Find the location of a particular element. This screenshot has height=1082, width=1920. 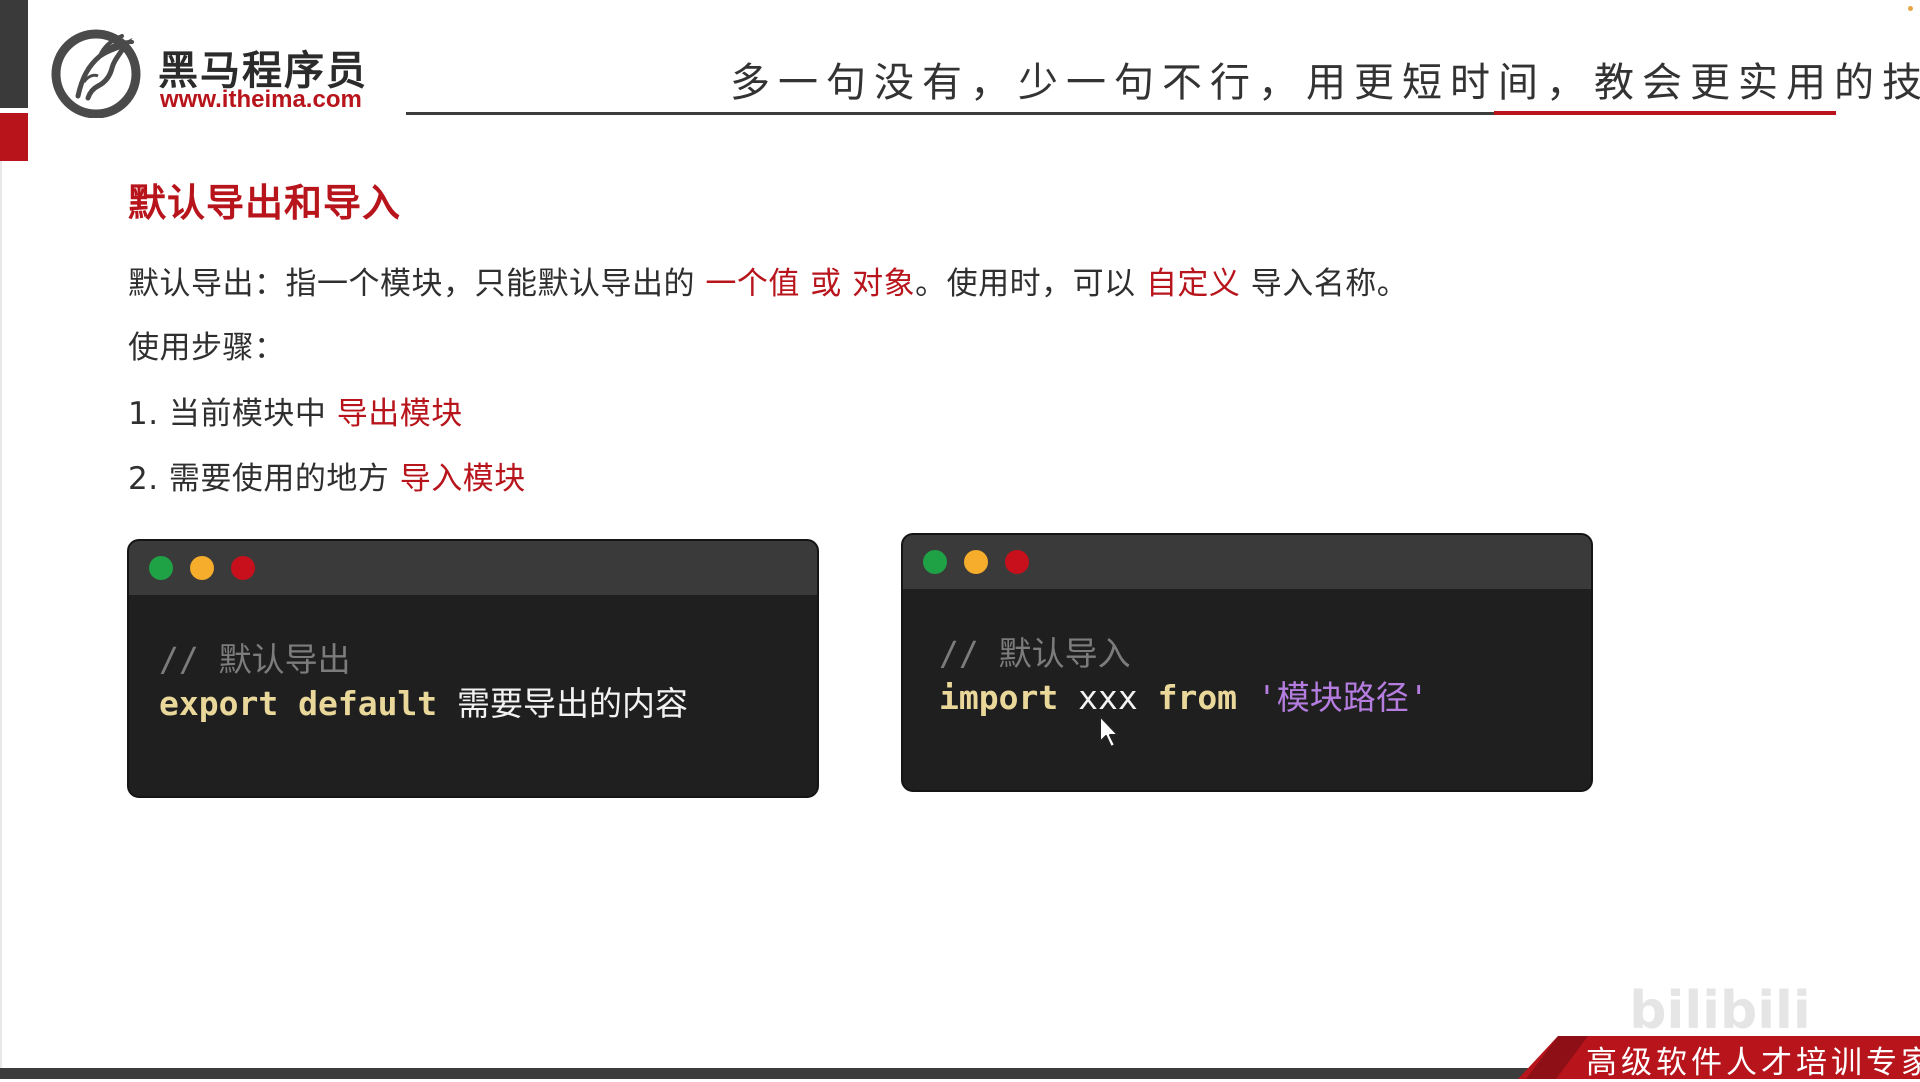

step-1: 1. 当前模块中 导出模块 is located at coordinates (295, 410).